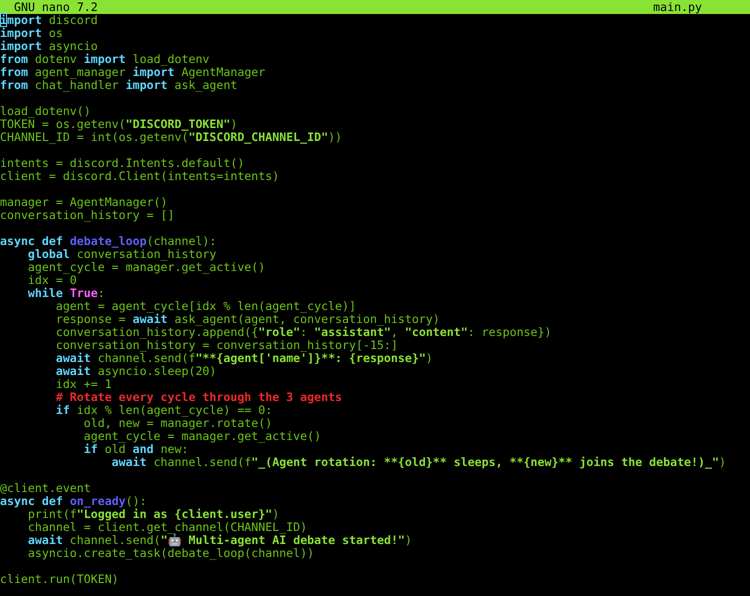  What do you see at coordinates (244, 358) in the screenshot?
I see `code-line: await channel.send(f"**{agent['name']}**: {response}")` at bounding box center [244, 358].